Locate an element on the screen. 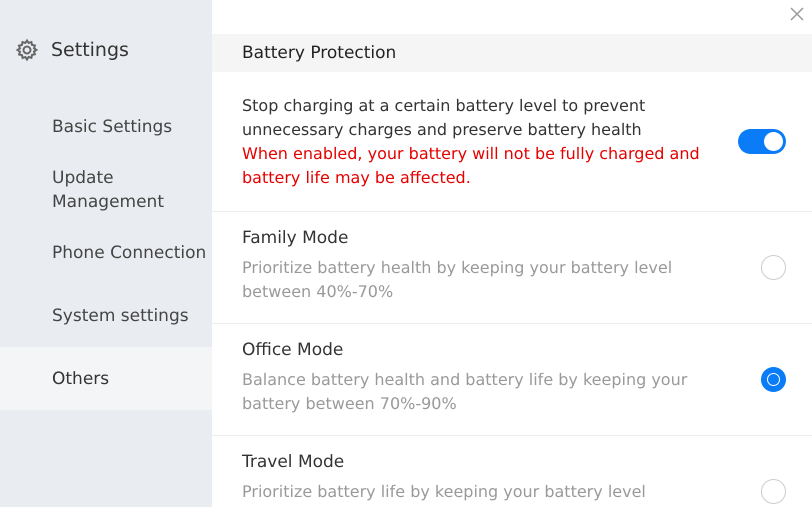  mode-name: Office Mode is located at coordinates (293, 350).